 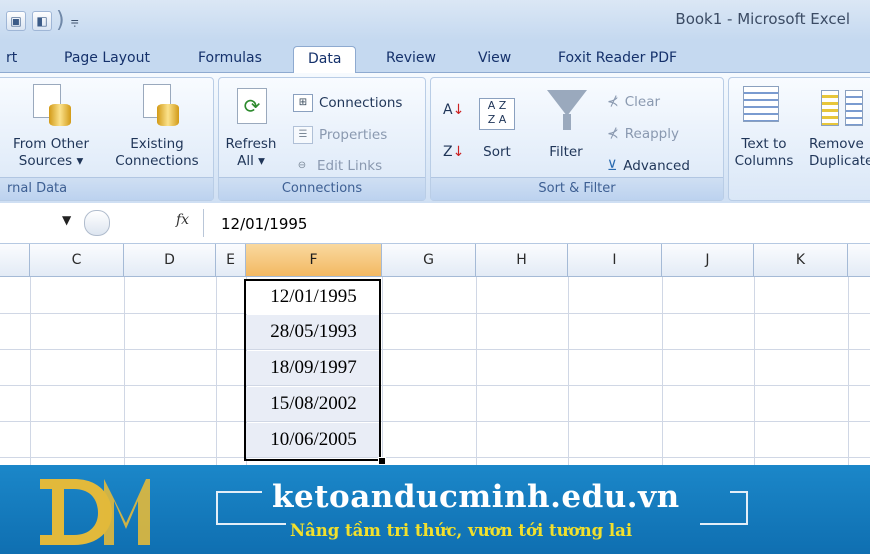 I want to click on brand-url: ketoanducminh.edu.vn, so click(x=476, y=497).